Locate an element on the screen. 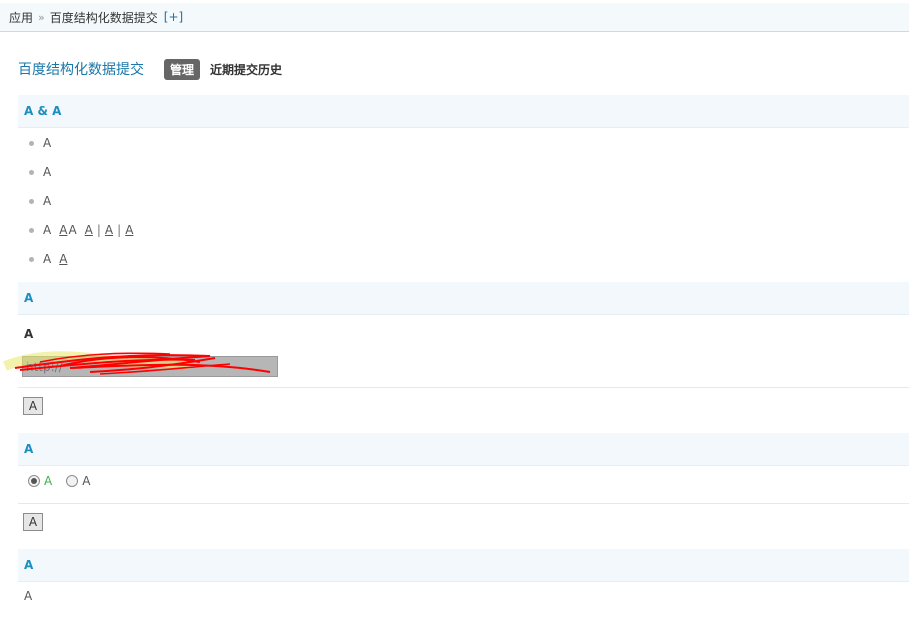 Image resolution: width=909 pixels, height=626 pixels. radio-option-2-label: A is located at coordinates (86, 481).